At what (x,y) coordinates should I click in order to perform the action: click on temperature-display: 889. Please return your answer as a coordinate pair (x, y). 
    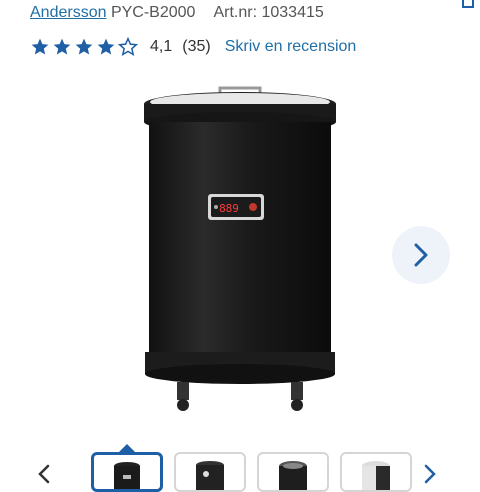
    Looking at the image, I should click on (229, 208).